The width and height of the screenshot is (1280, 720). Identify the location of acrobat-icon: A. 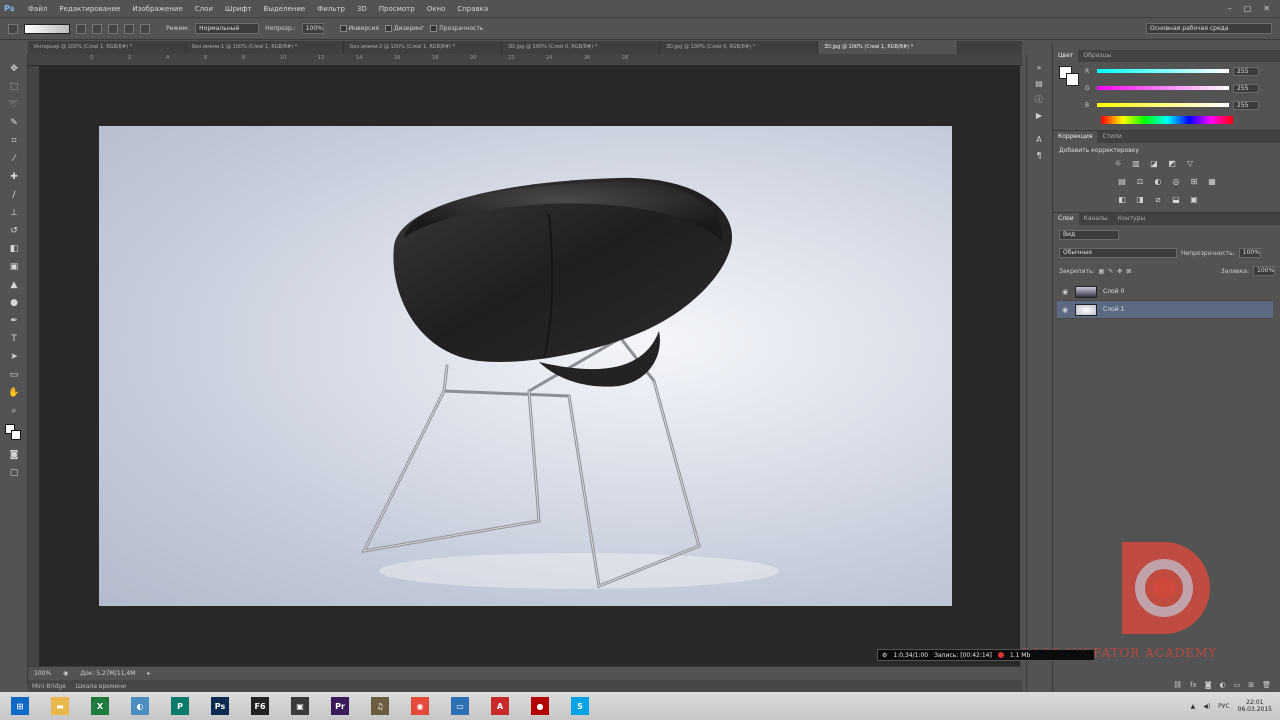
(500, 706).